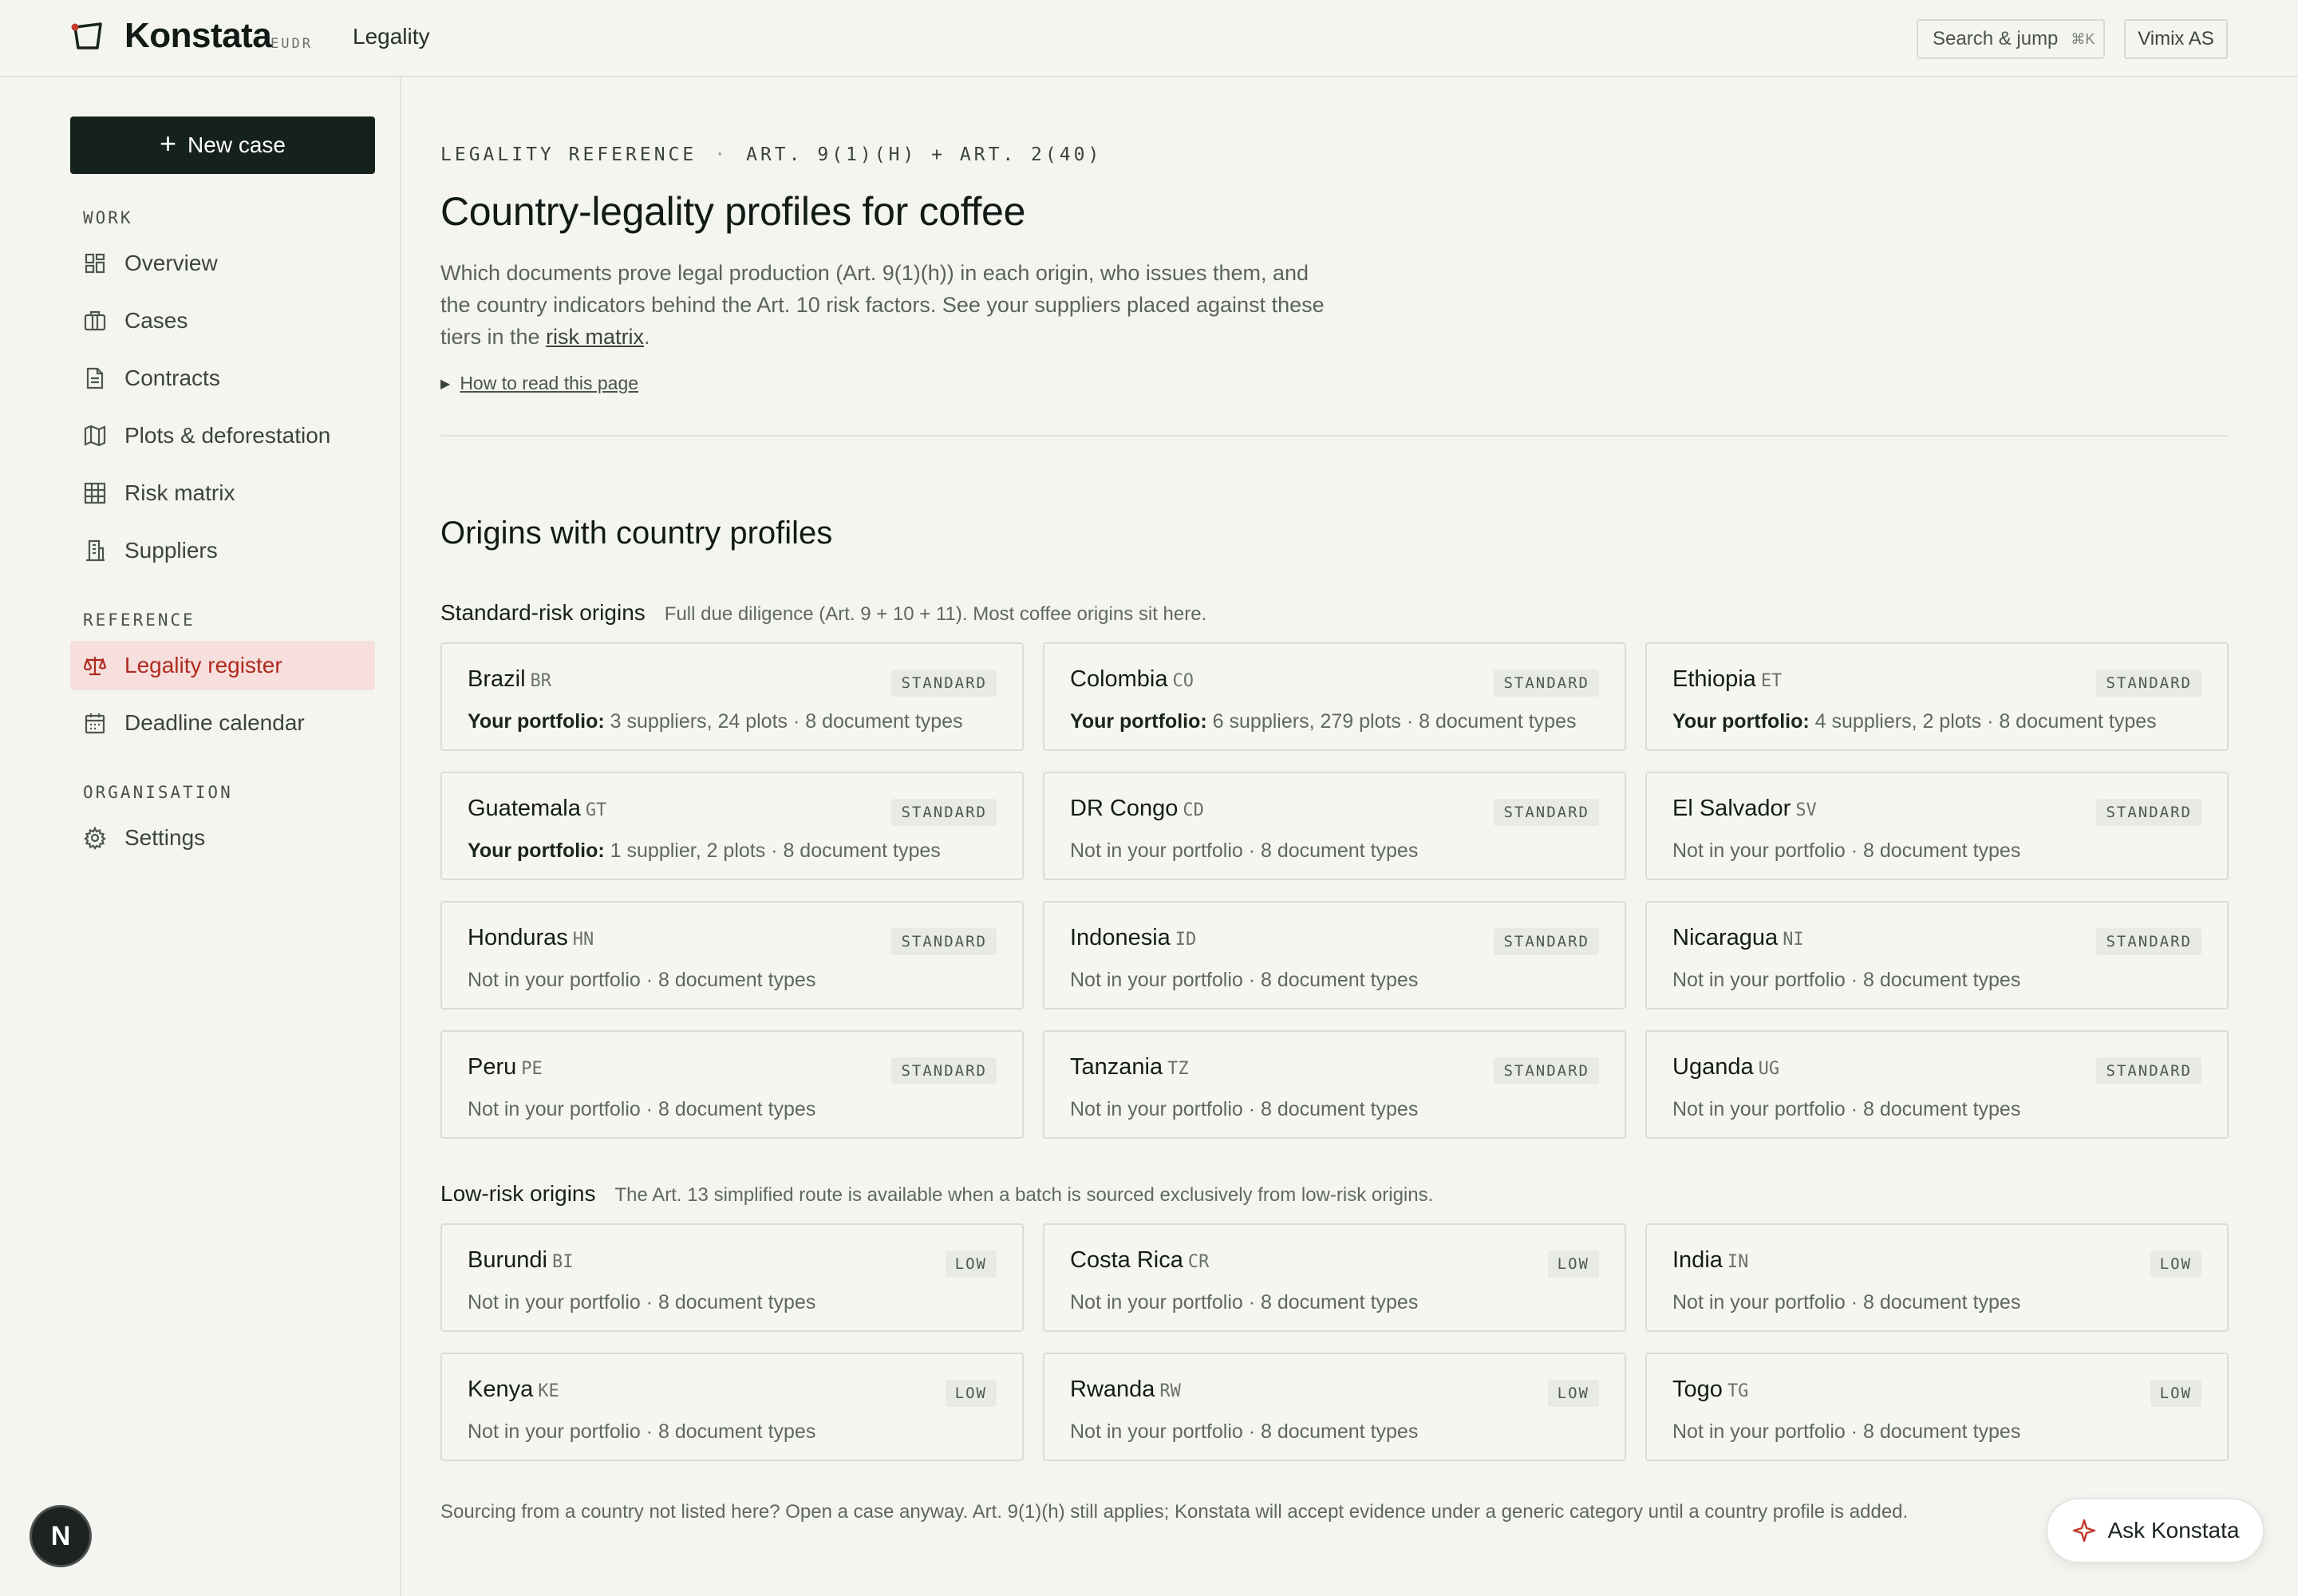  Describe the element at coordinates (1119, 679) in the screenshot. I see `country-name-text: Colombia` at that location.